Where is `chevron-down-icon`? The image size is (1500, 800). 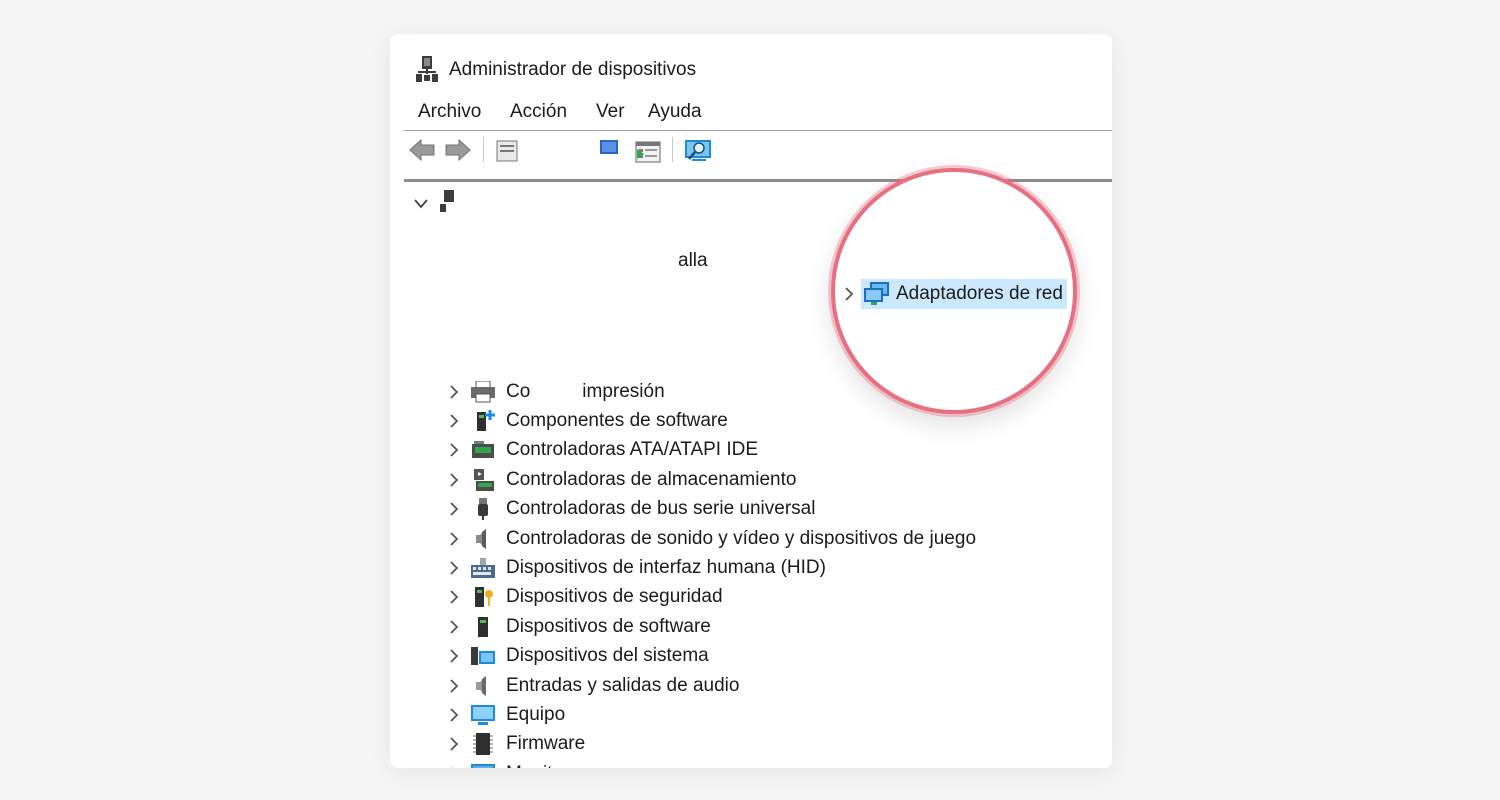
chevron-down-icon is located at coordinates (421, 202).